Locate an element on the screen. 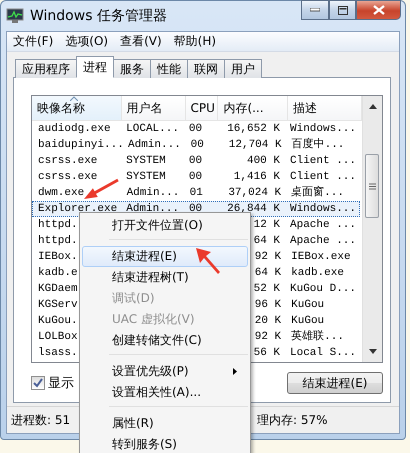 The width and height of the screenshot is (410, 453). close-button is located at coordinates (378, 10).